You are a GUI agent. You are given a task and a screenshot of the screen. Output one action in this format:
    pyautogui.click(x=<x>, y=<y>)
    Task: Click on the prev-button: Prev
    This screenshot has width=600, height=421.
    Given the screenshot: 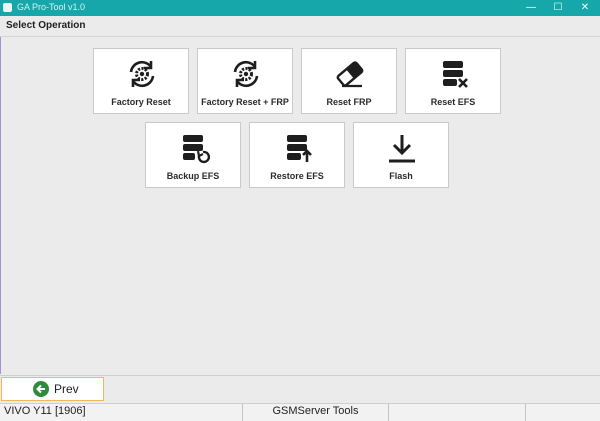 What is the action you would take?
    pyautogui.click(x=52, y=389)
    